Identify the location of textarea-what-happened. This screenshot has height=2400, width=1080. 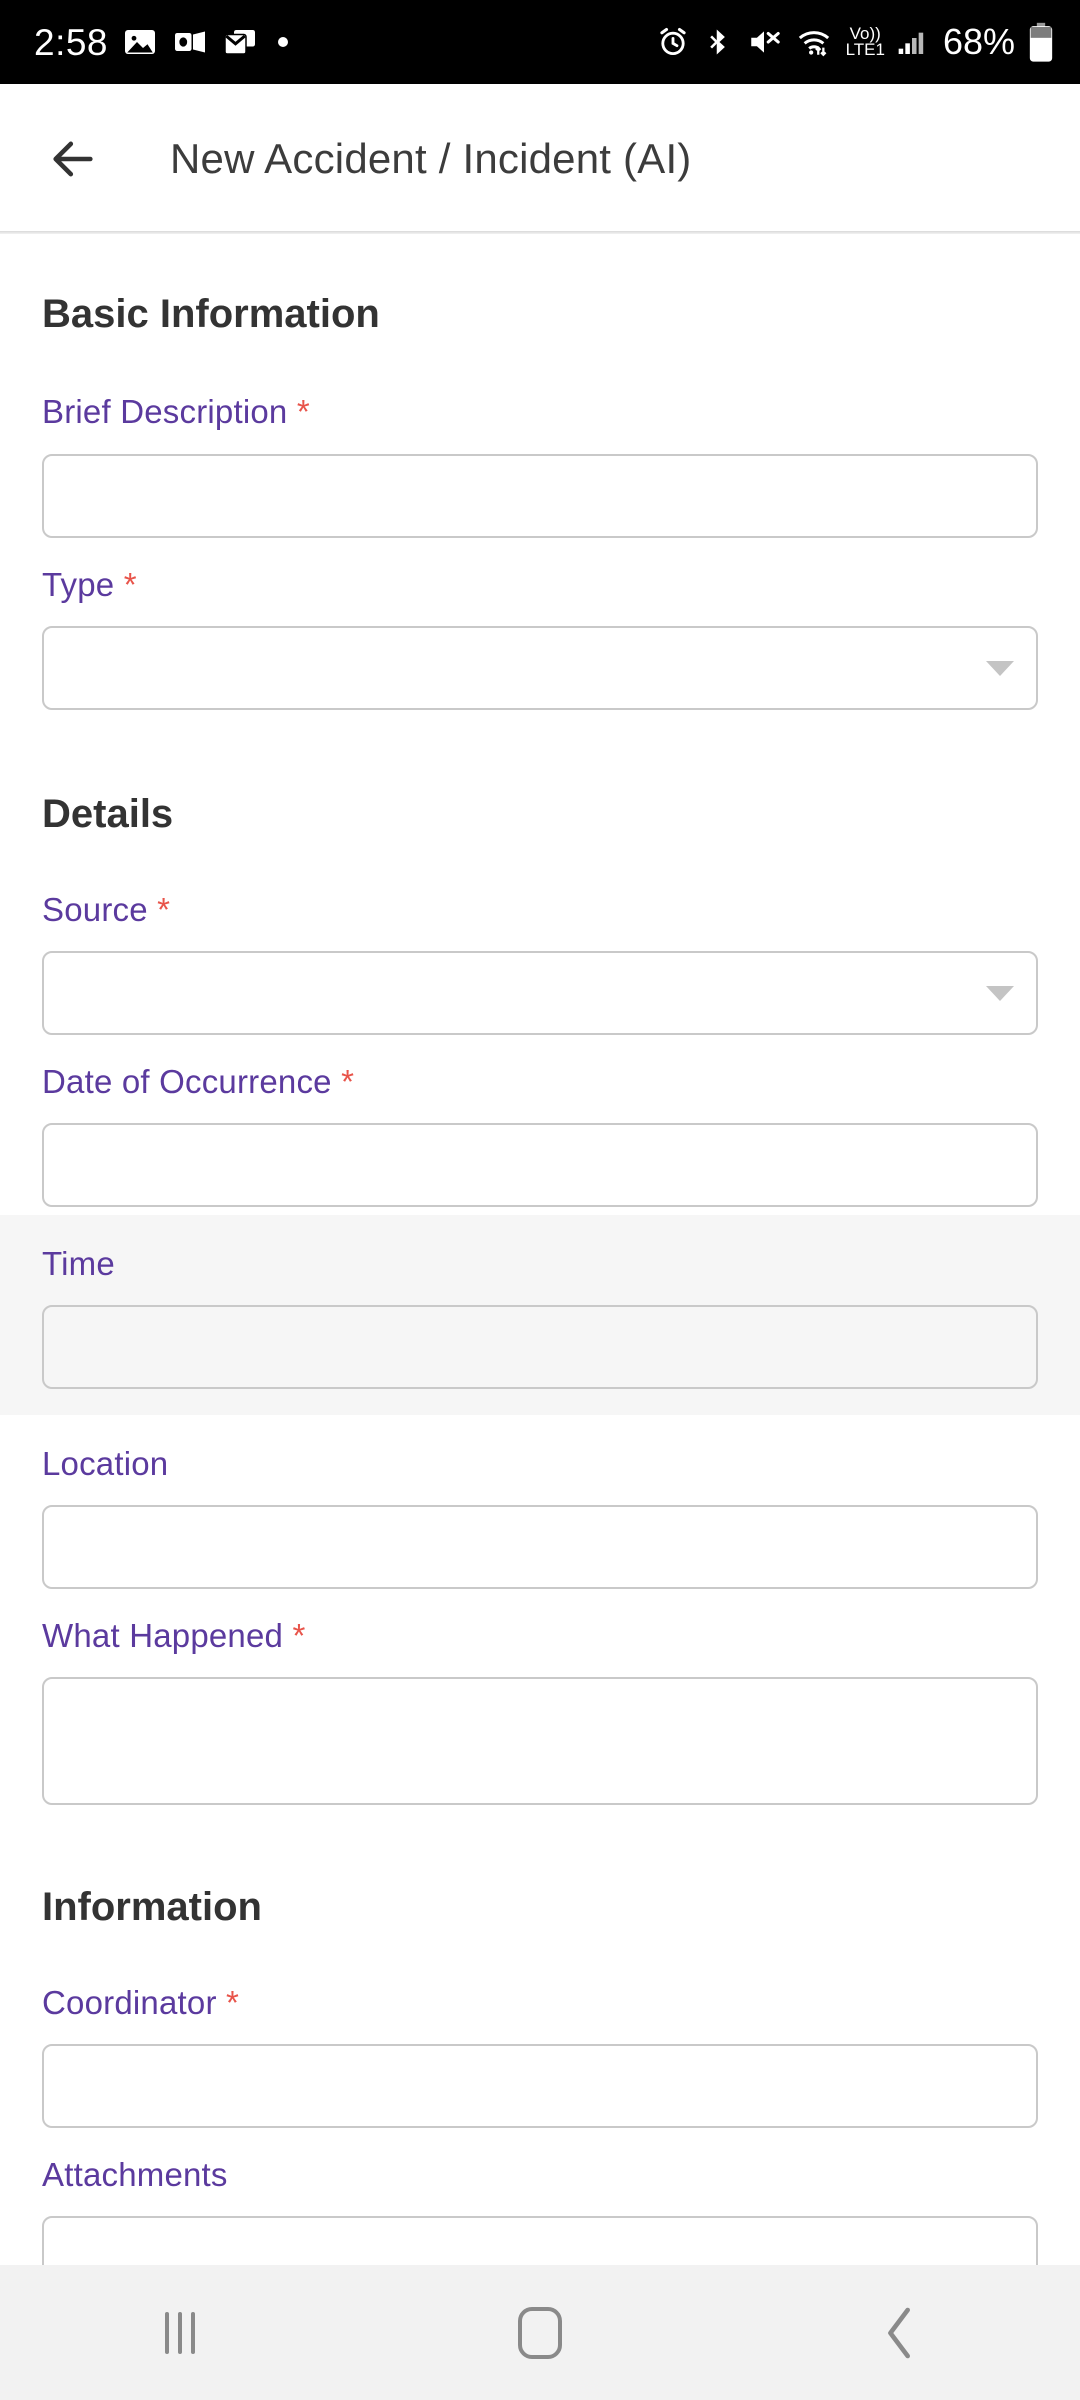
(540, 1741).